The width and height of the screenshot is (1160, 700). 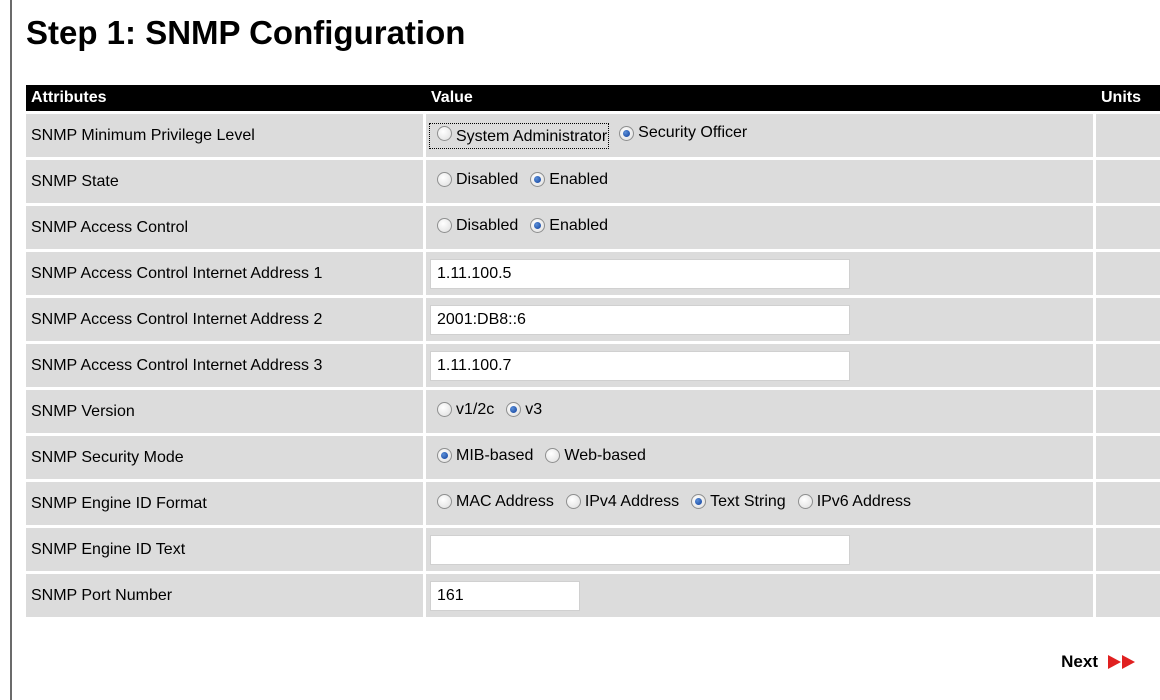 What do you see at coordinates (475, 409) in the screenshot?
I see `radio-option-label: v1/2c` at bounding box center [475, 409].